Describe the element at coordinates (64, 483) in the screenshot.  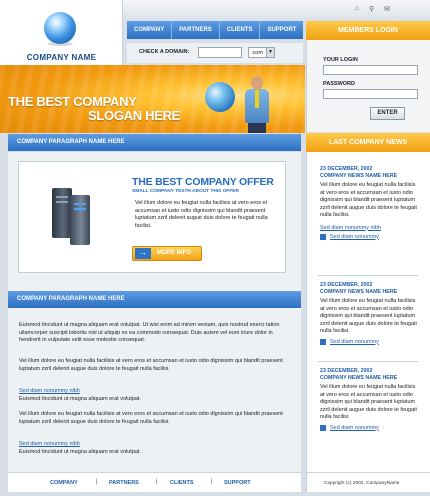
I see `footer-link-company: COMPANY` at that location.